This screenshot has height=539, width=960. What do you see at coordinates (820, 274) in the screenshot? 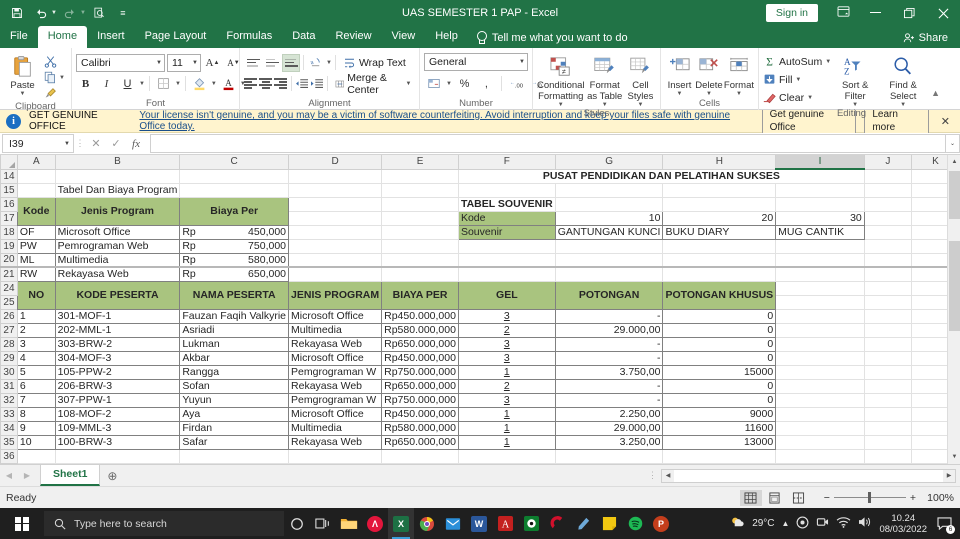
I see `cell-I21` at bounding box center [820, 274].